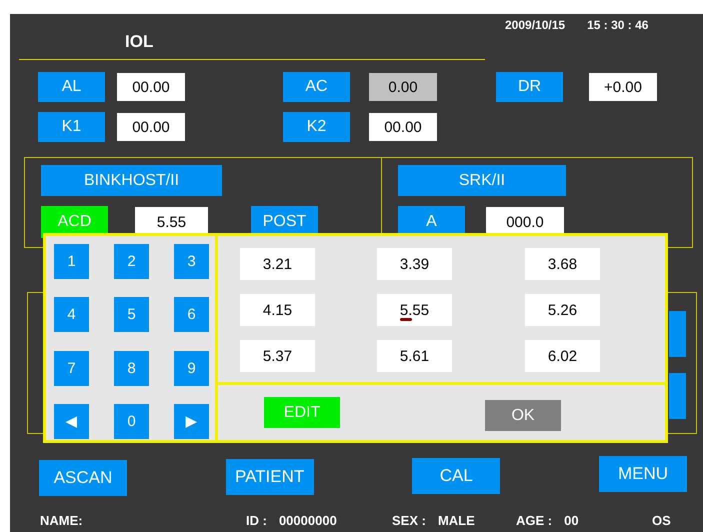  I want to click on ok-button: OK, so click(523, 415).